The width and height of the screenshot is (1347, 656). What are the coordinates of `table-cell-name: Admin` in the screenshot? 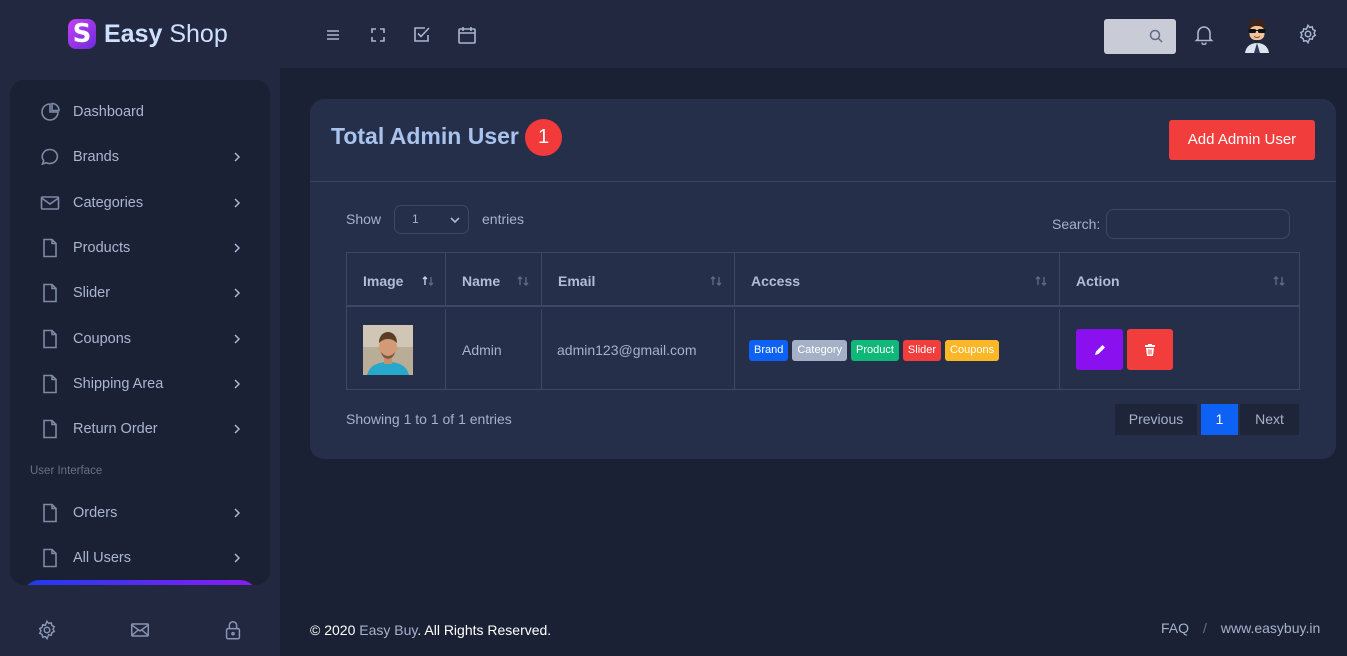 It's located at (494, 349).